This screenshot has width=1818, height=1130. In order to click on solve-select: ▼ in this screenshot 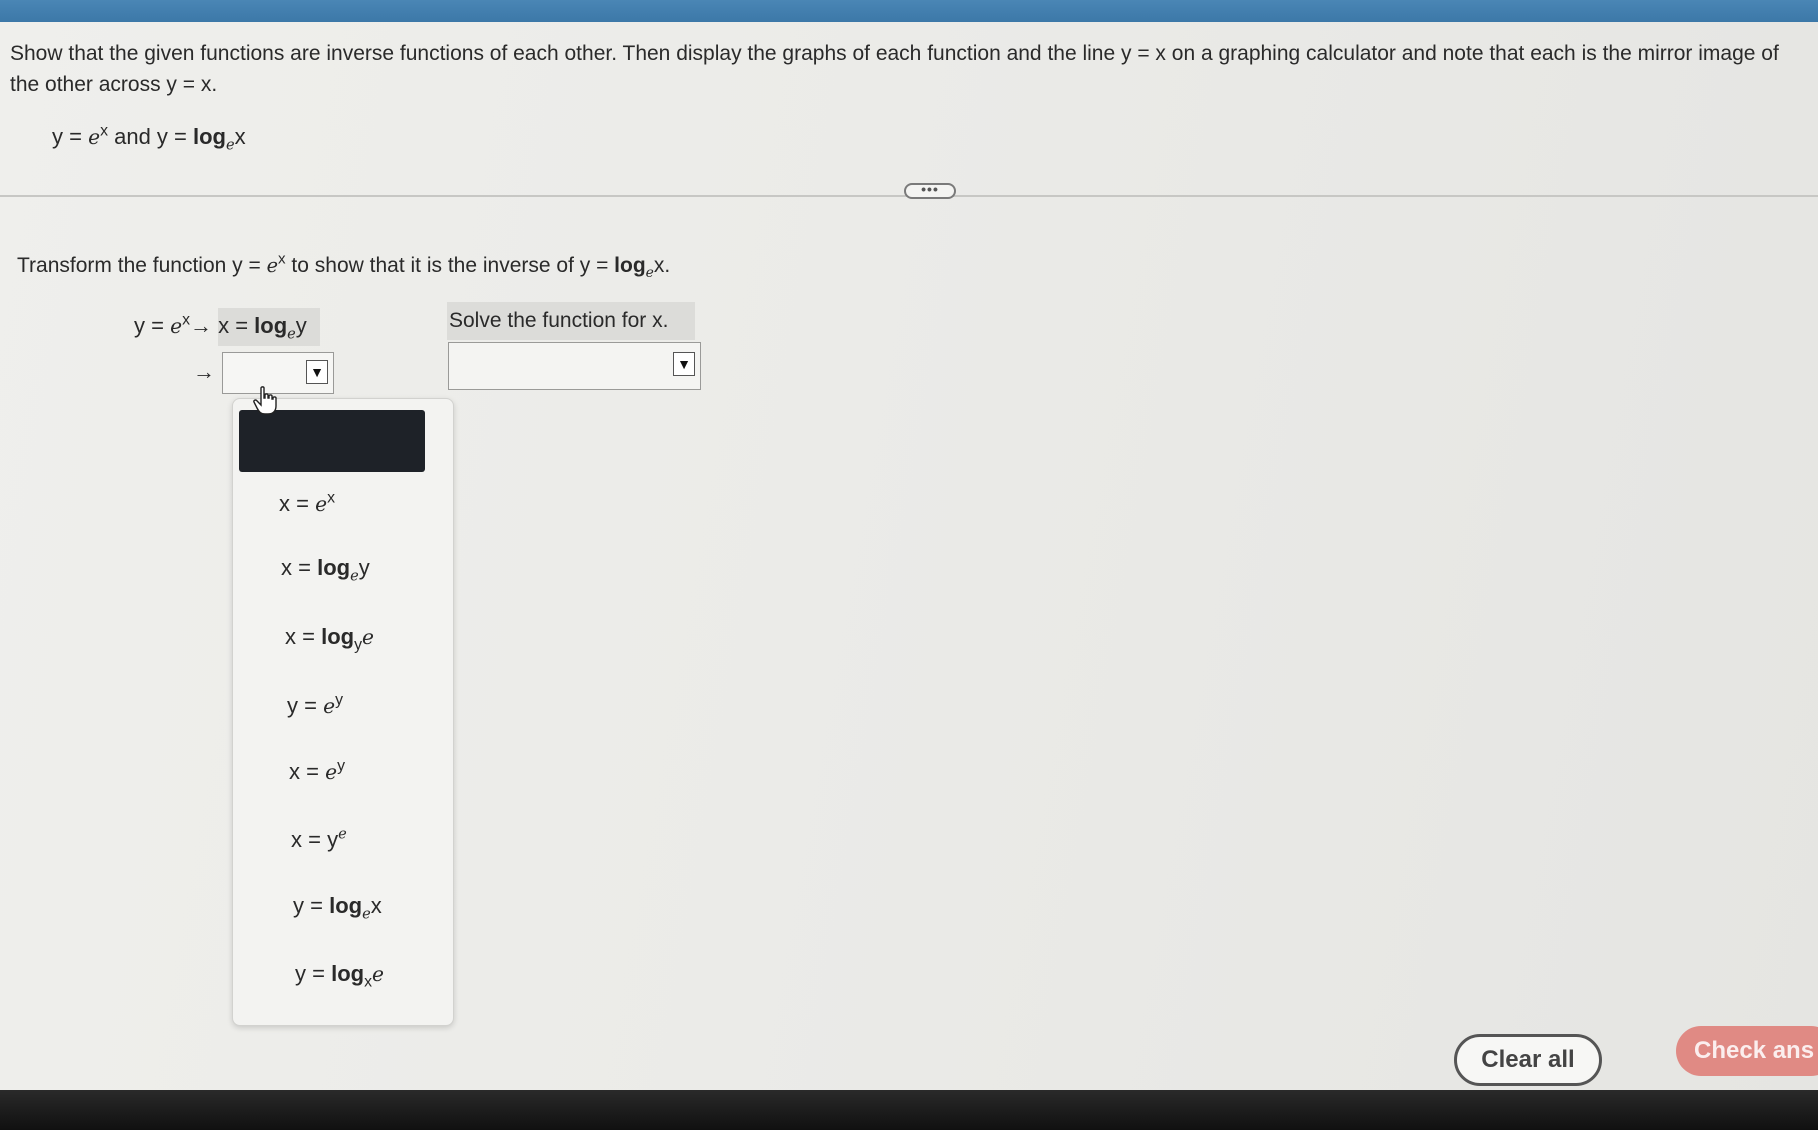, I will do `click(574, 366)`.